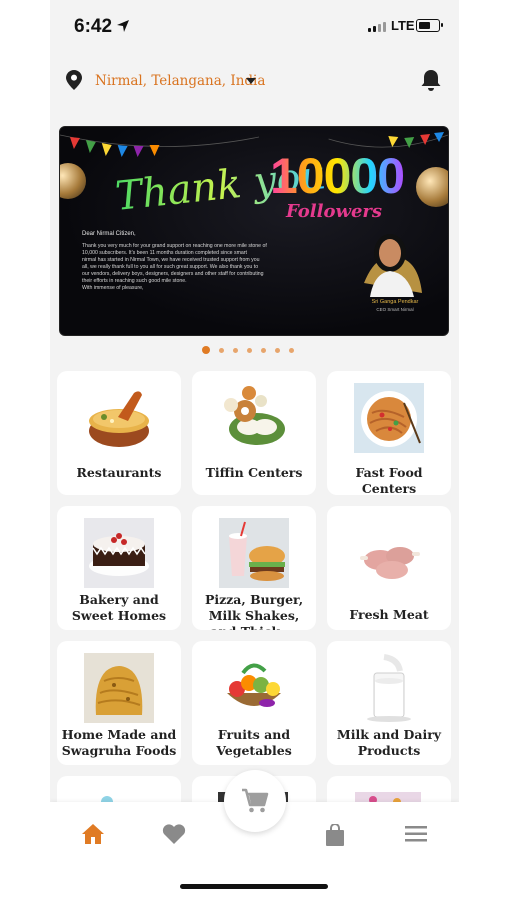 This screenshot has width=507, height=900. What do you see at coordinates (403, 25) in the screenshot?
I see `network-type: LTE` at bounding box center [403, 25].